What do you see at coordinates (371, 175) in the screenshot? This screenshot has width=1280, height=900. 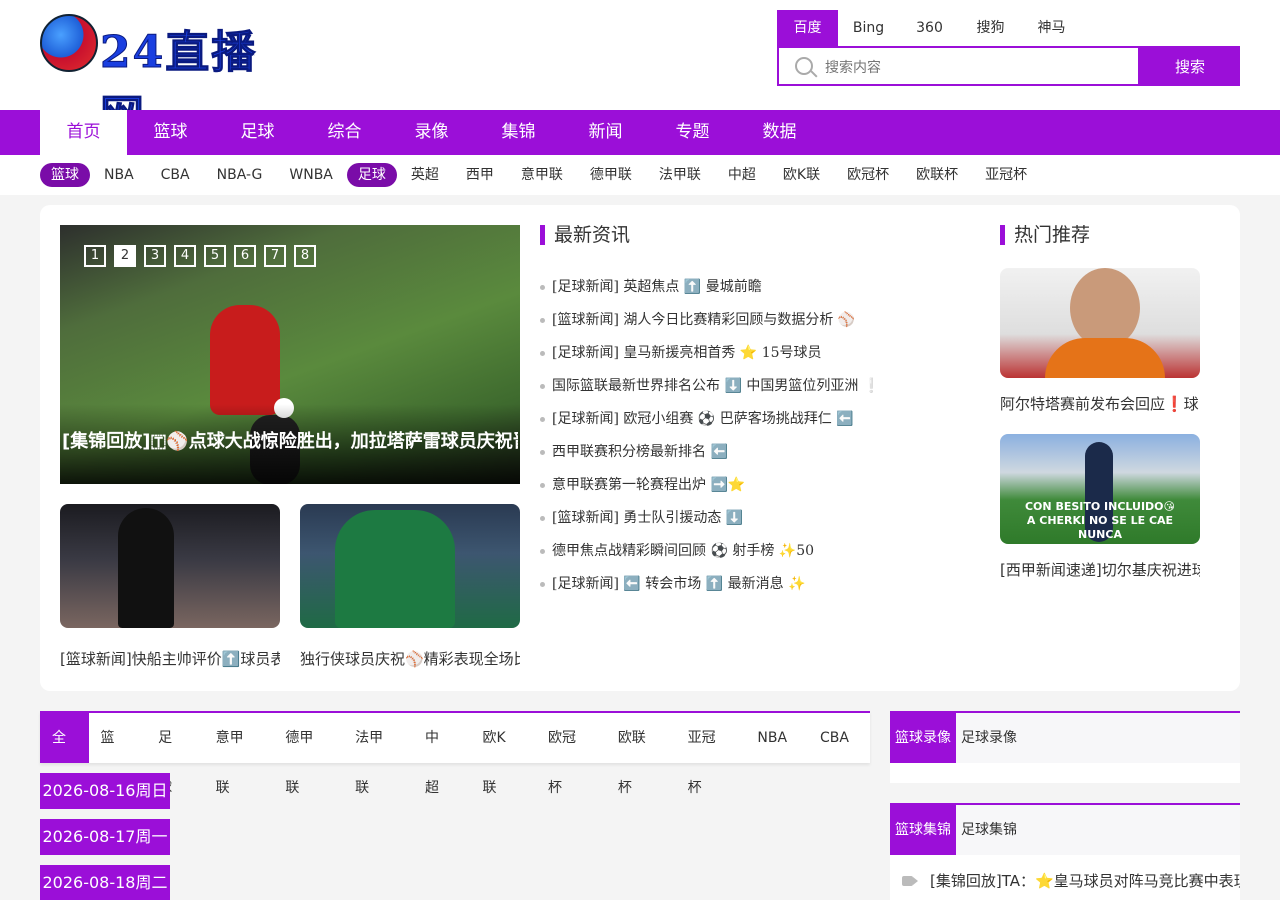 I see `sub-nav-category-football: 足球` at bounding box center [371, 175].